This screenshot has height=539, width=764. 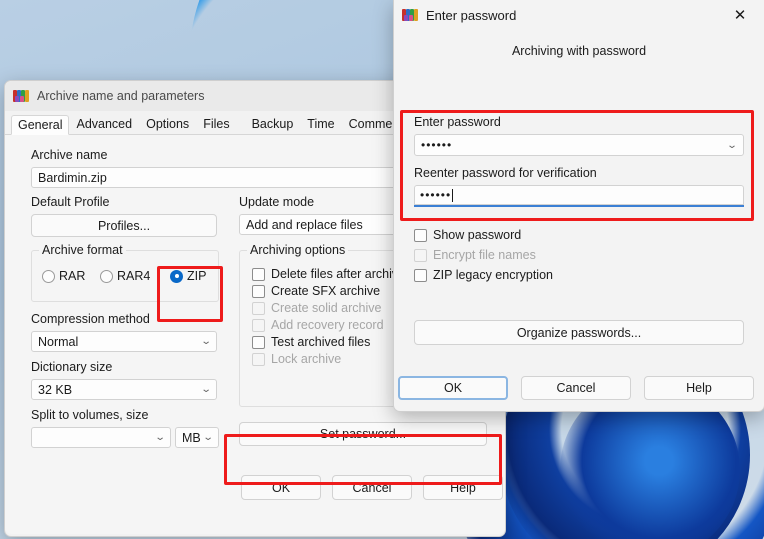 I want to click on password-cancel-button: Cancel, so click(x=576, y=388).